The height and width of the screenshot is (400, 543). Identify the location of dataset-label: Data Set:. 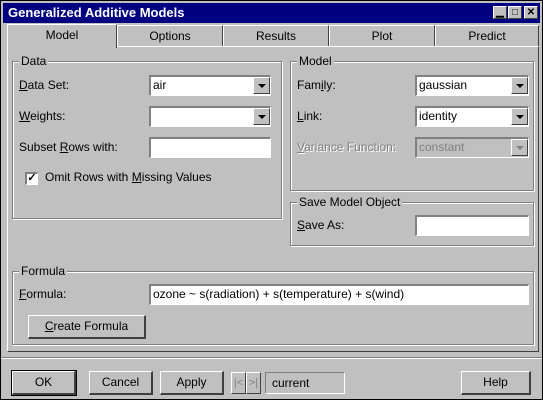
(44, 85).